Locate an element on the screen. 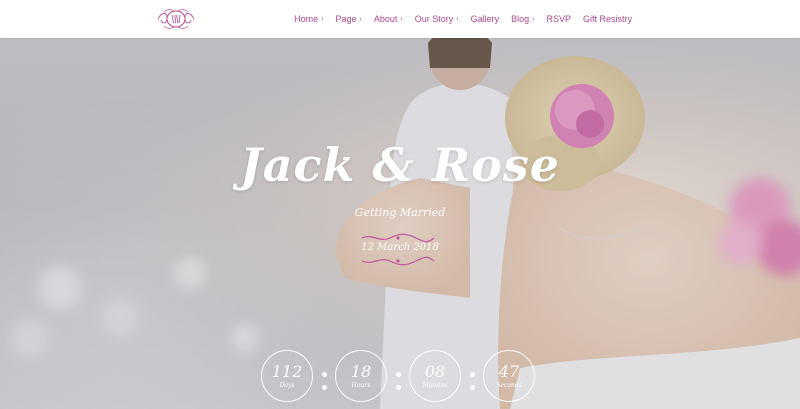 The image size is (800, 409). monogram-logo-icon is located at coordinates (176, 19).